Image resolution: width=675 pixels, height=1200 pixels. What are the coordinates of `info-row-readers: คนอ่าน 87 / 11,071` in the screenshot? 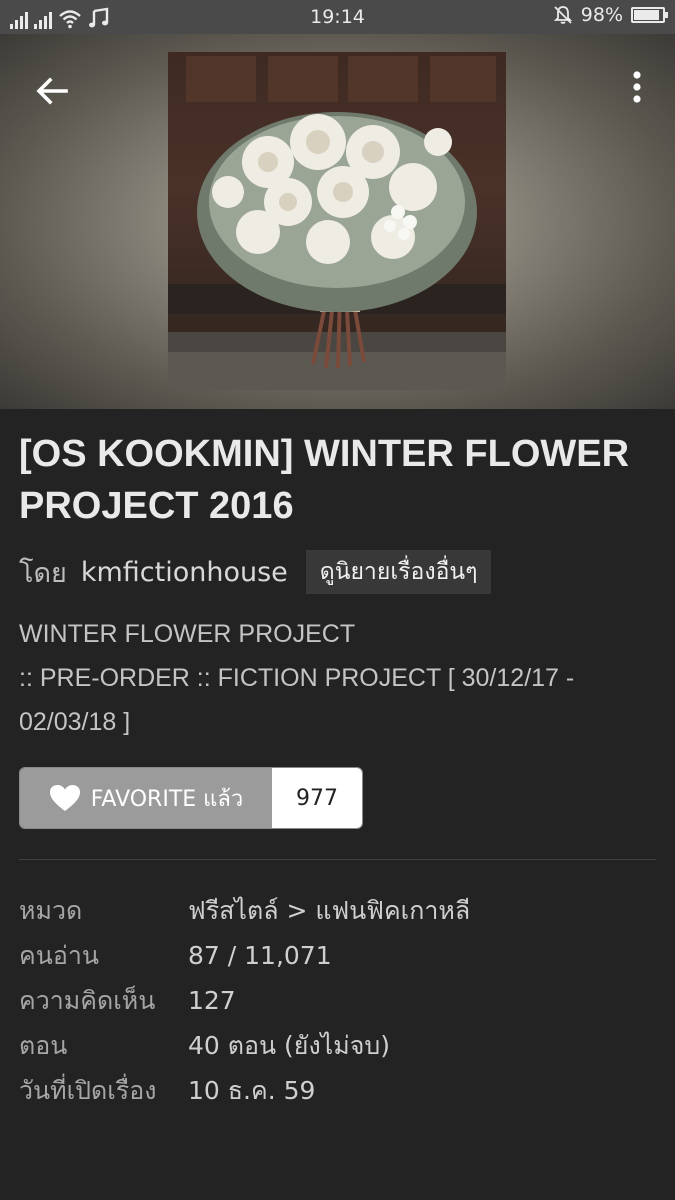 It's located at (244, 955).